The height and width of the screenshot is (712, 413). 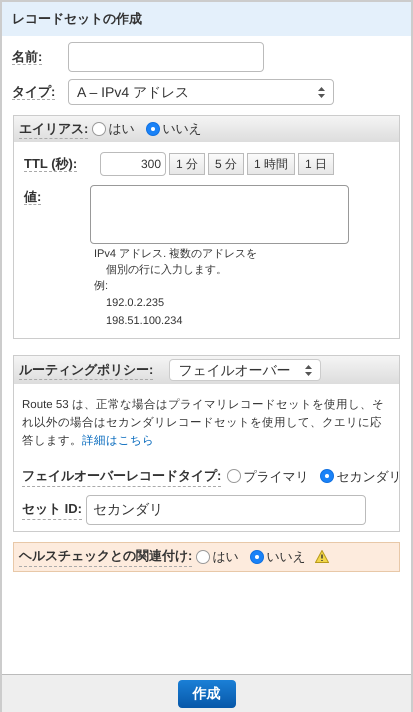 I want to click on warning-icon, so click(x=322, y=556).